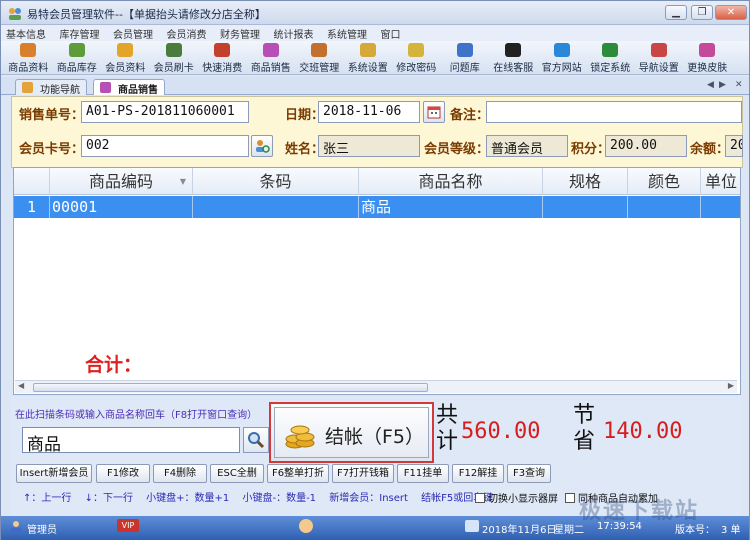  I want to click on note-label: 备注：, so click(470, 115).